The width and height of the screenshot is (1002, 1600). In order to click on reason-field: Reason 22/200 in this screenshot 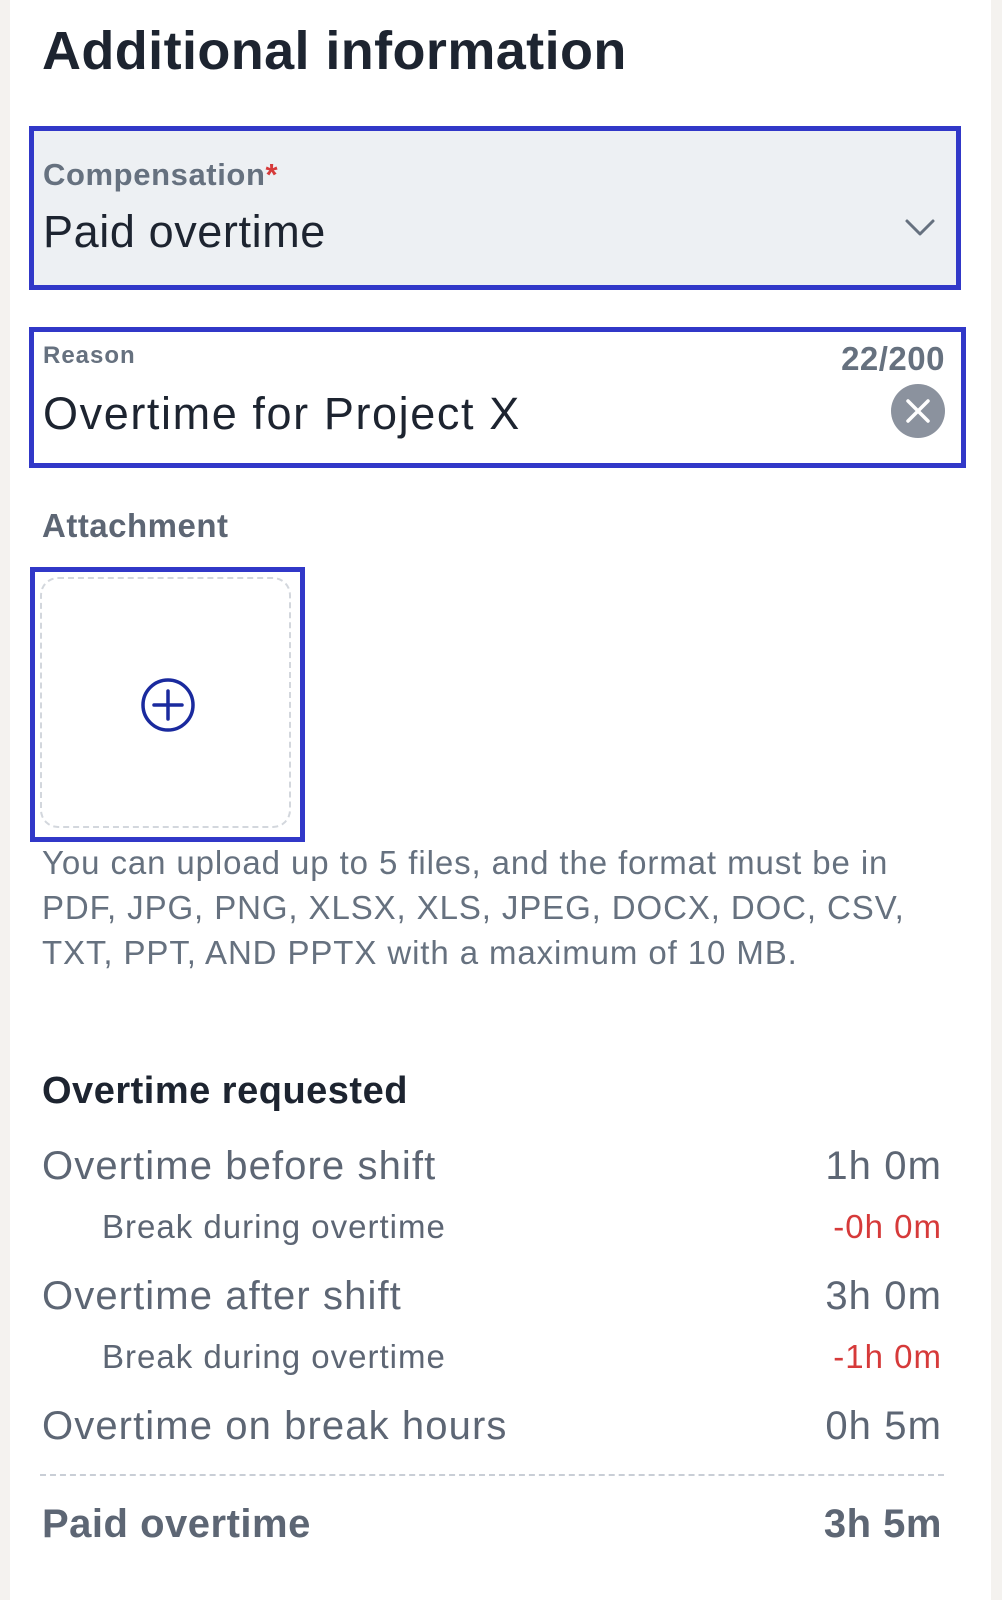, I will do `click(497, 397)`.